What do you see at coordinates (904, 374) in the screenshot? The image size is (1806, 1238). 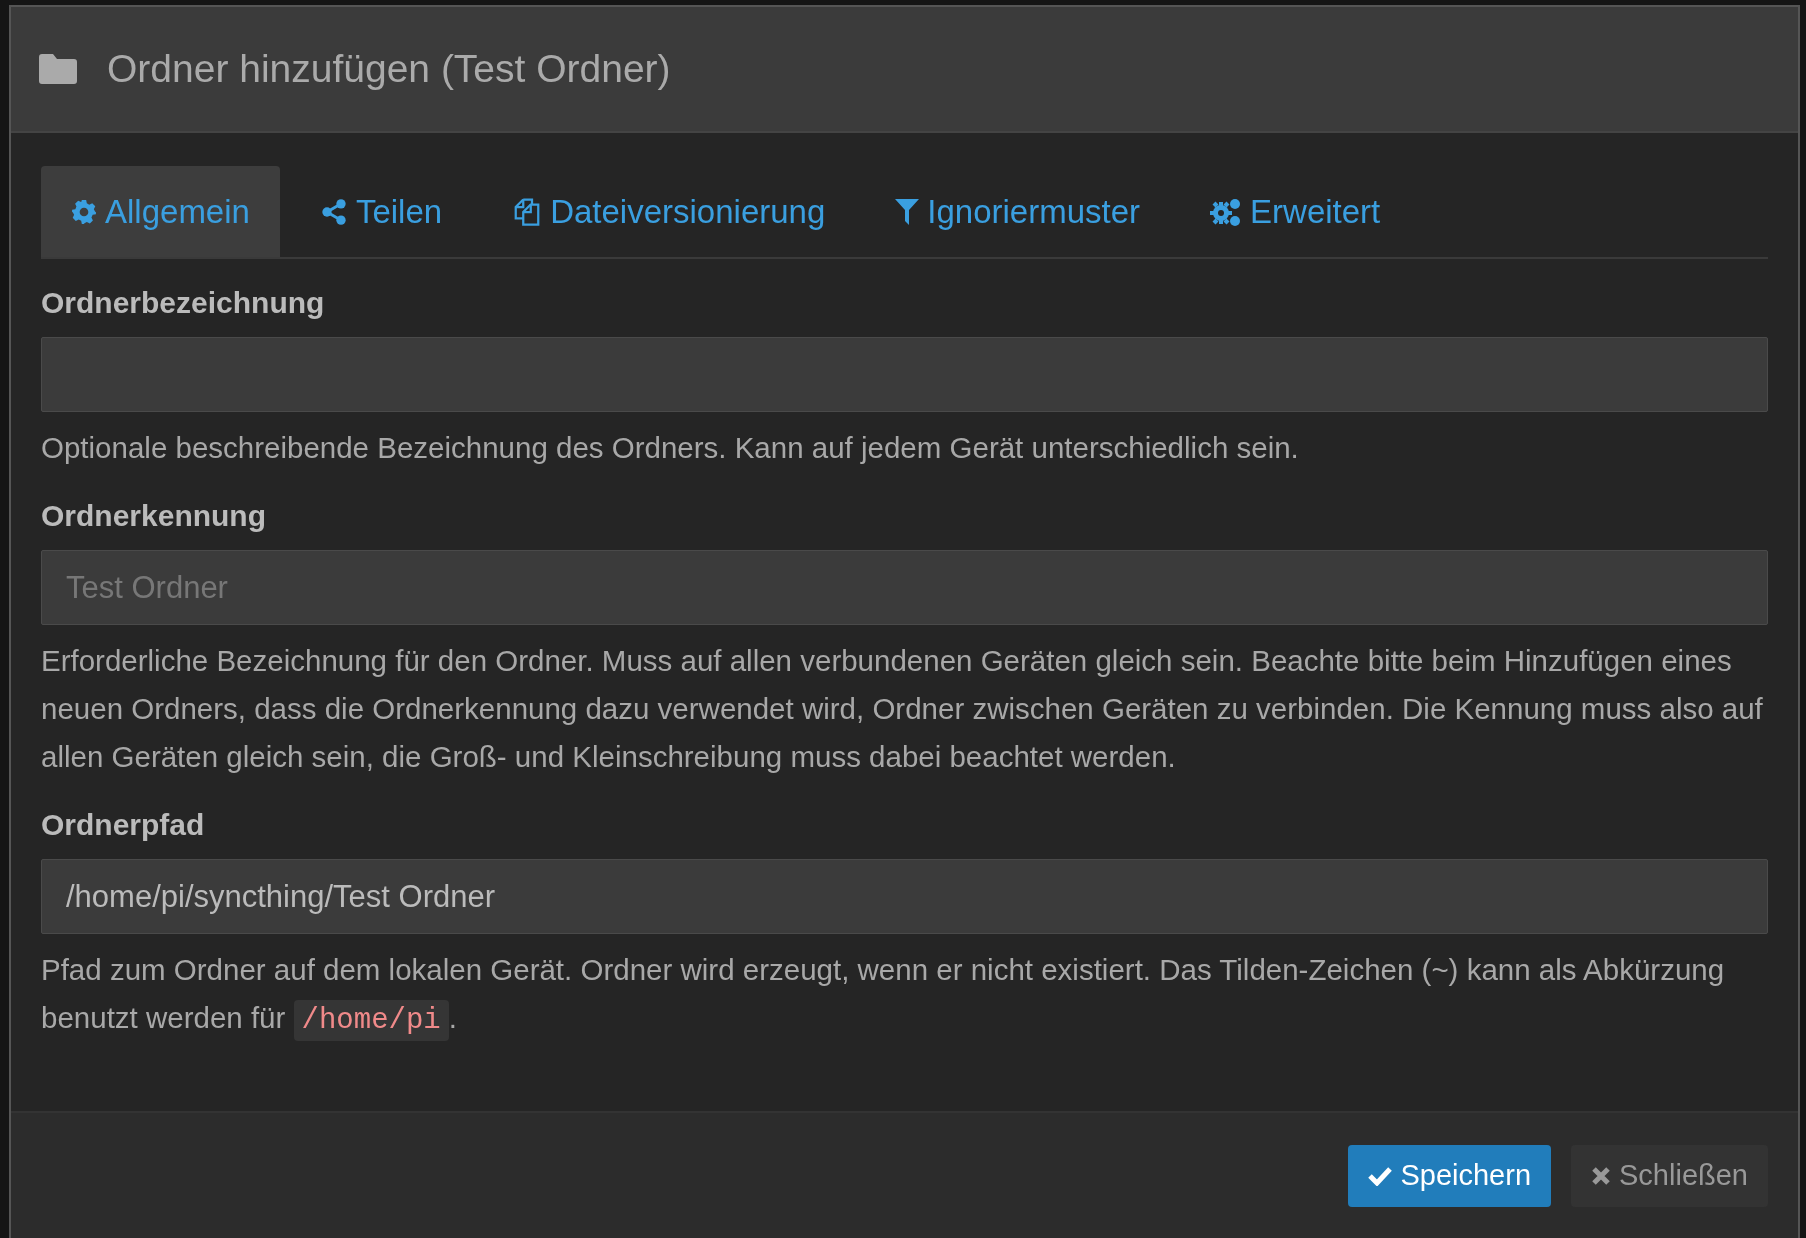 I see `input-field` at bounding box center [904, 374].